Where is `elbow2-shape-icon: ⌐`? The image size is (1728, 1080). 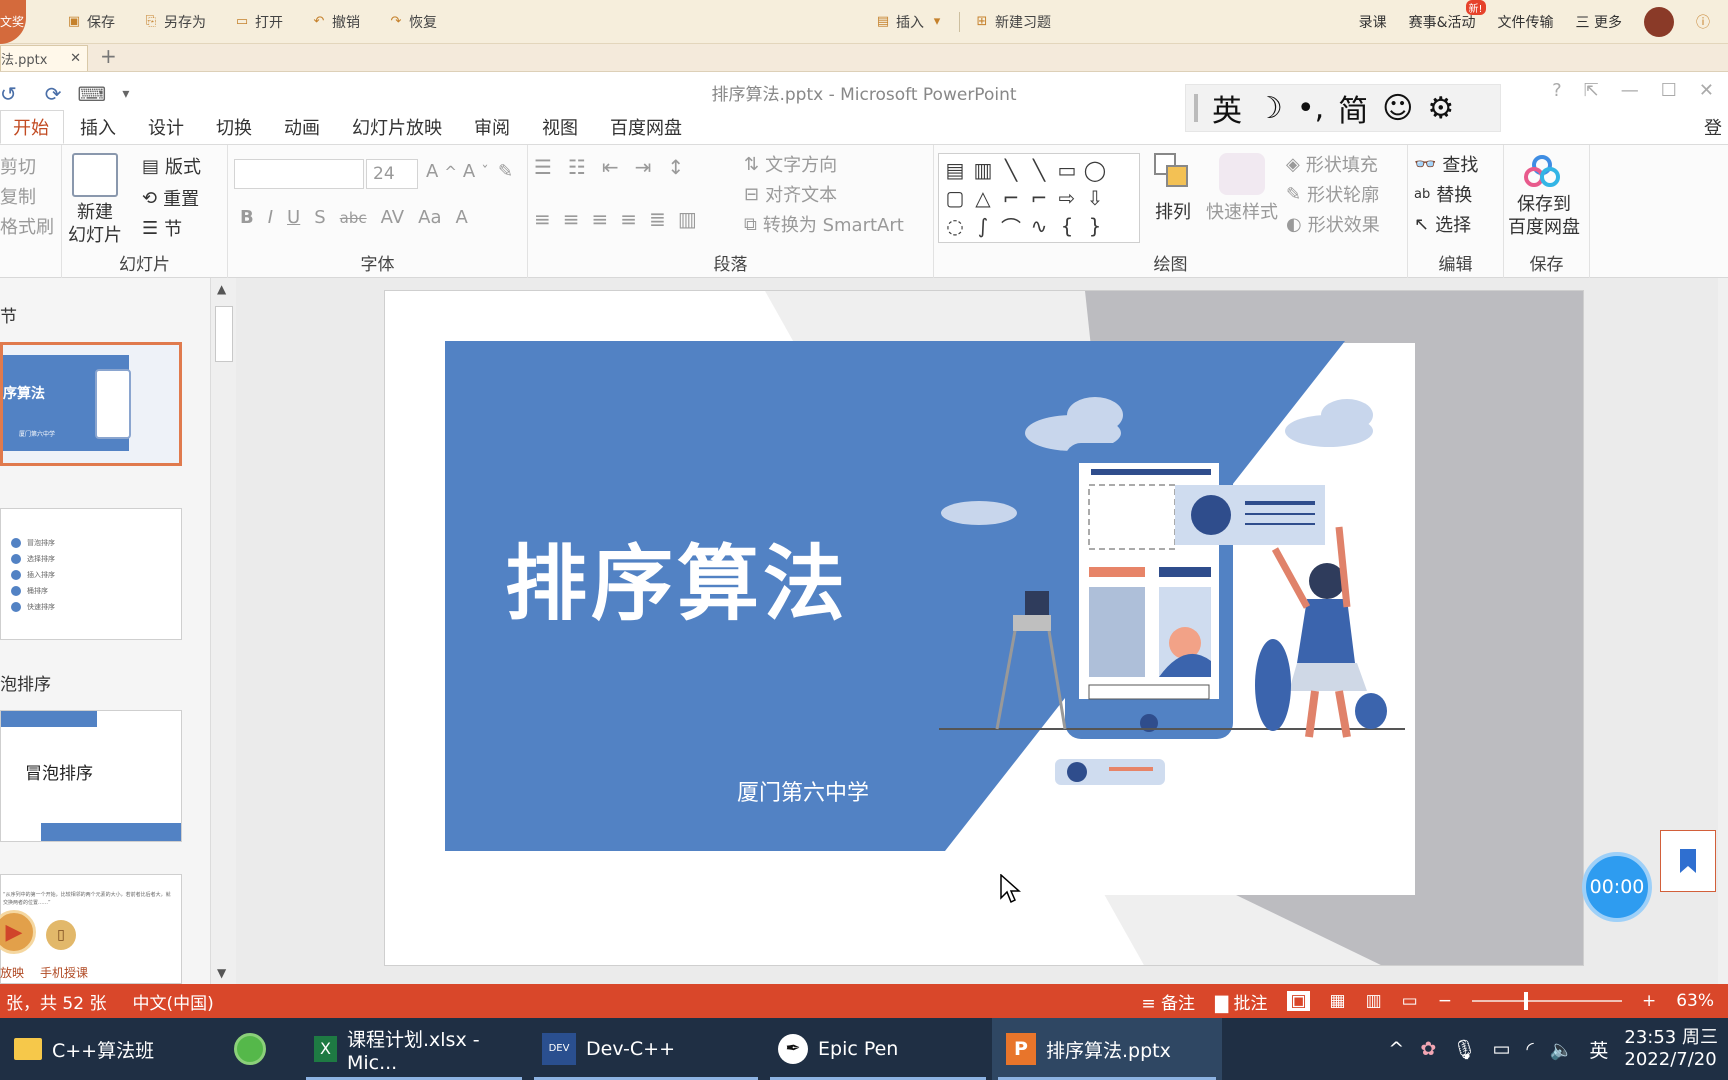 elbow2-shape-icon: ⌐ is located at coordinates (1039, 198).